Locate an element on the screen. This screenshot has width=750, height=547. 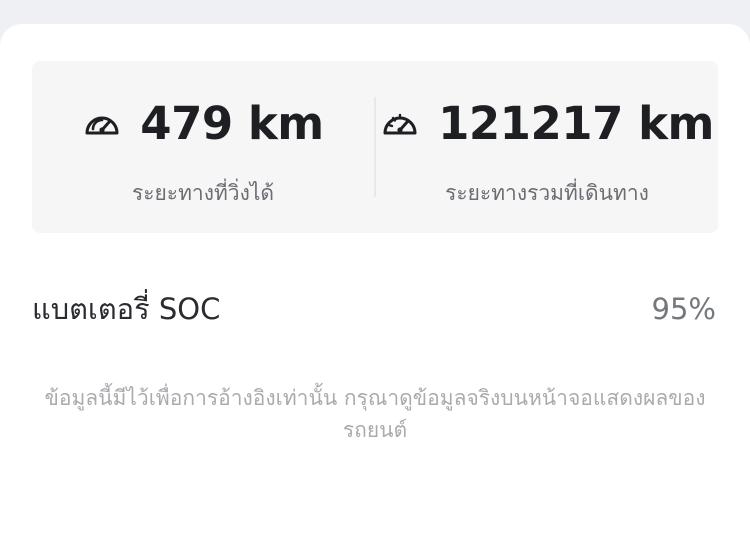
total-distance-main: 121217 km is located at coordinates (547, 123).